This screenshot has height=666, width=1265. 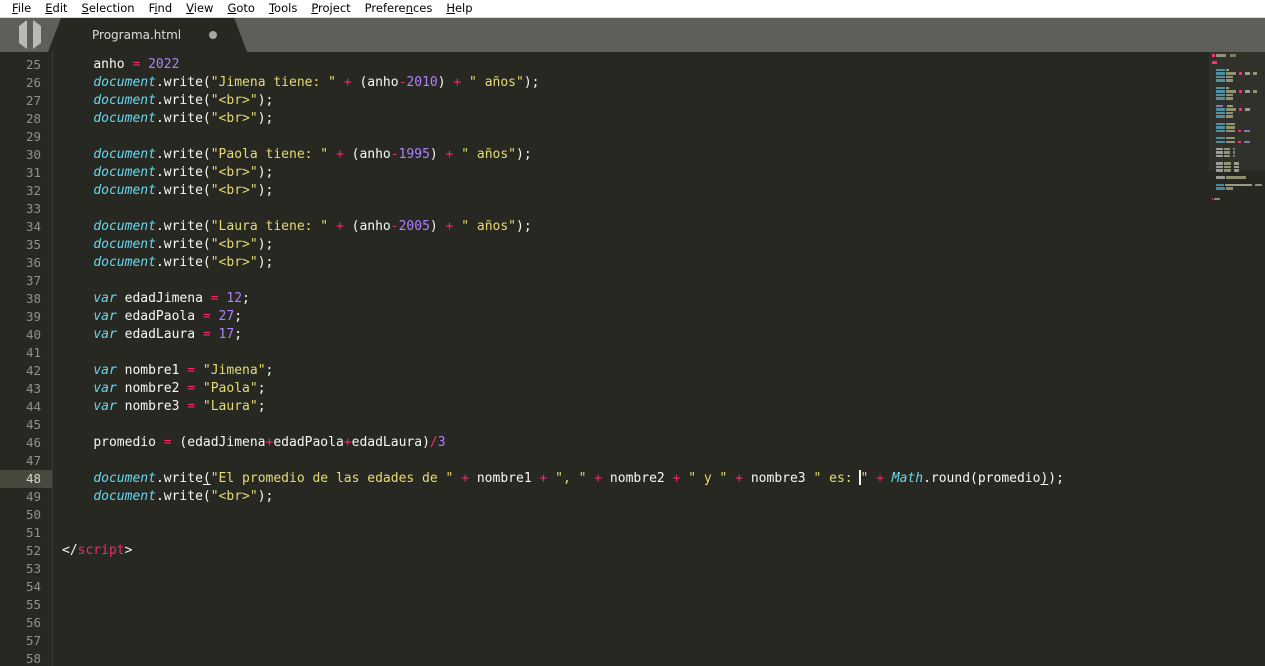 I want to click on code-line-40: var edadLaura = 17;, so click(x=658, y=335).